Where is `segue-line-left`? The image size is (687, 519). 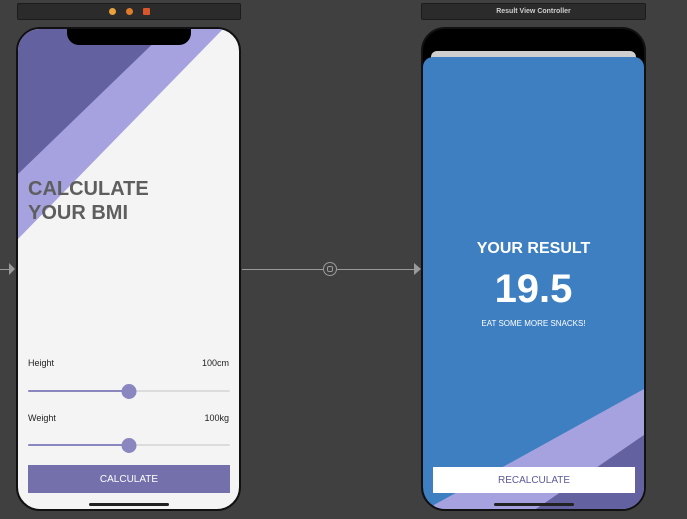
segue-line-left is located at coordinates (282, 269).